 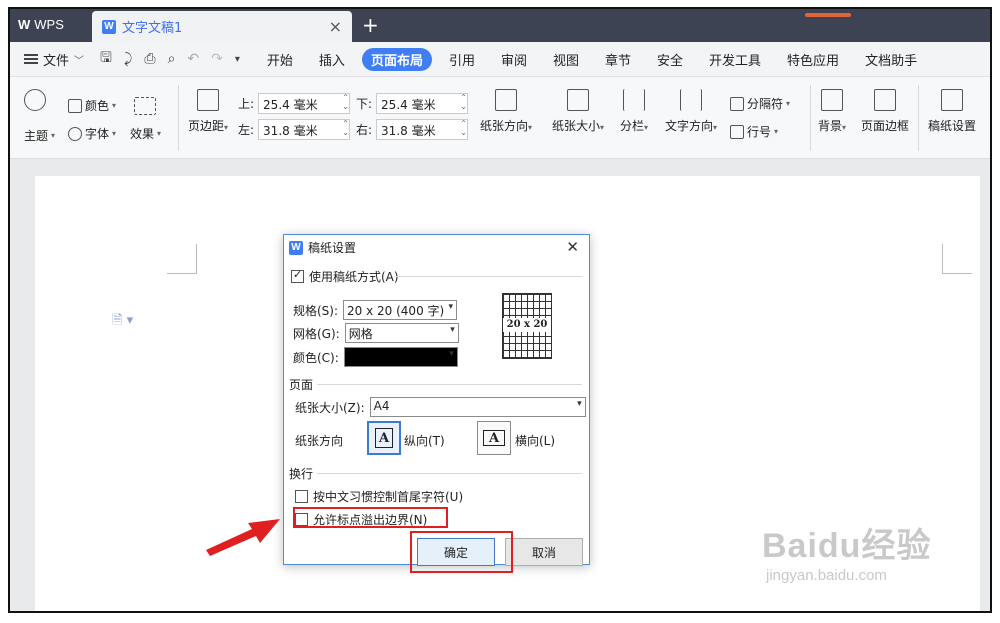 I want to click on right-margin-input: 31.8 毫米, so click(x=422, y=129).